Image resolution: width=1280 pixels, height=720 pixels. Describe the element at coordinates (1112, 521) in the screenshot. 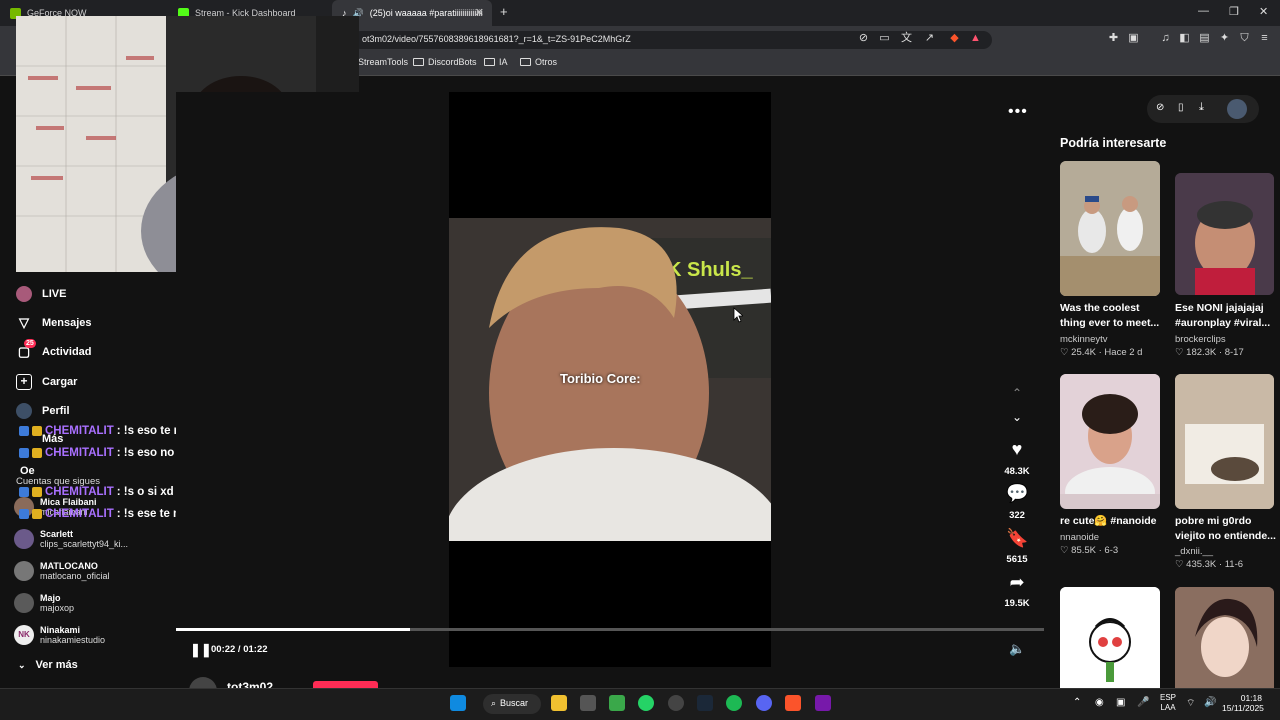

I see `recommended-caption: re cute🤗 #nanoide` at that location.